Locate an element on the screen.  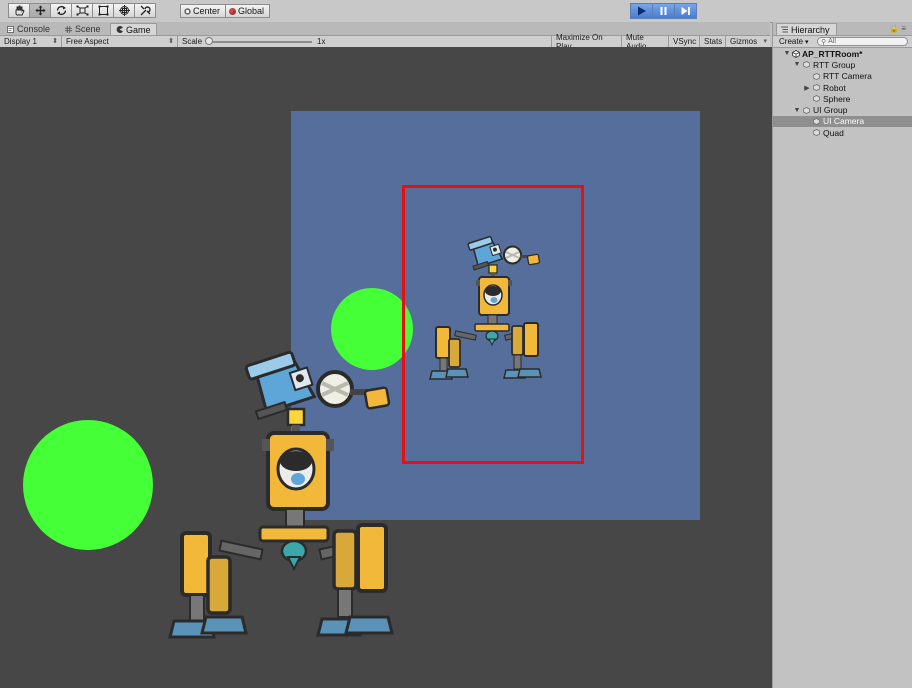
step-button is located at coordinates (685, 11).